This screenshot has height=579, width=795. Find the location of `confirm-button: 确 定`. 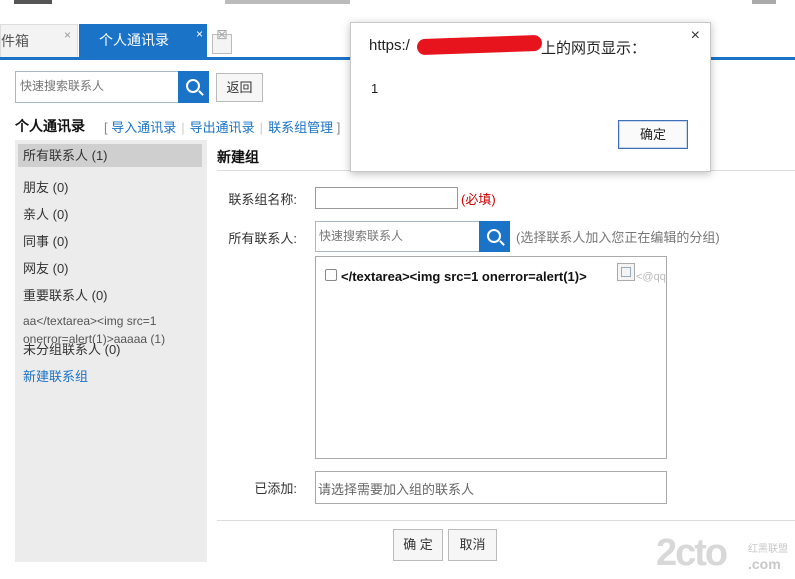

confirm-button: 确 定 is located at coordinates (418, 545).